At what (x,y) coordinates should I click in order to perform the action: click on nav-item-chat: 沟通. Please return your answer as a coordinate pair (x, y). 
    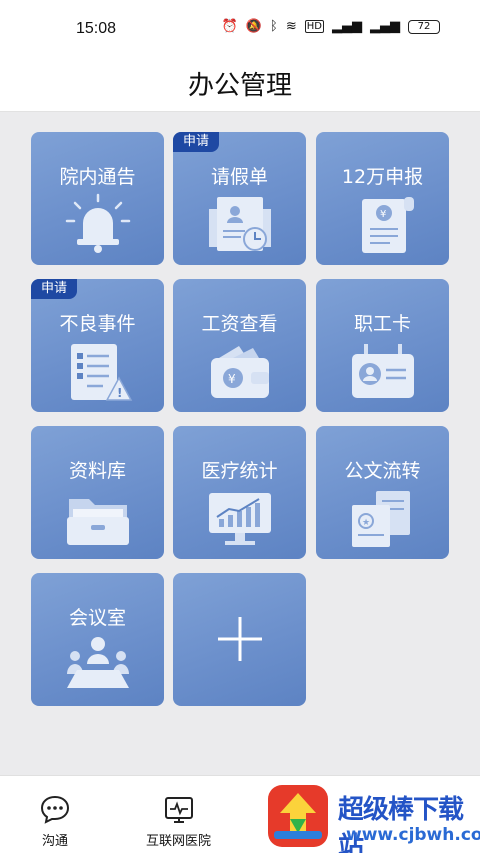
    Looking at the image, I should click on (55, 821).